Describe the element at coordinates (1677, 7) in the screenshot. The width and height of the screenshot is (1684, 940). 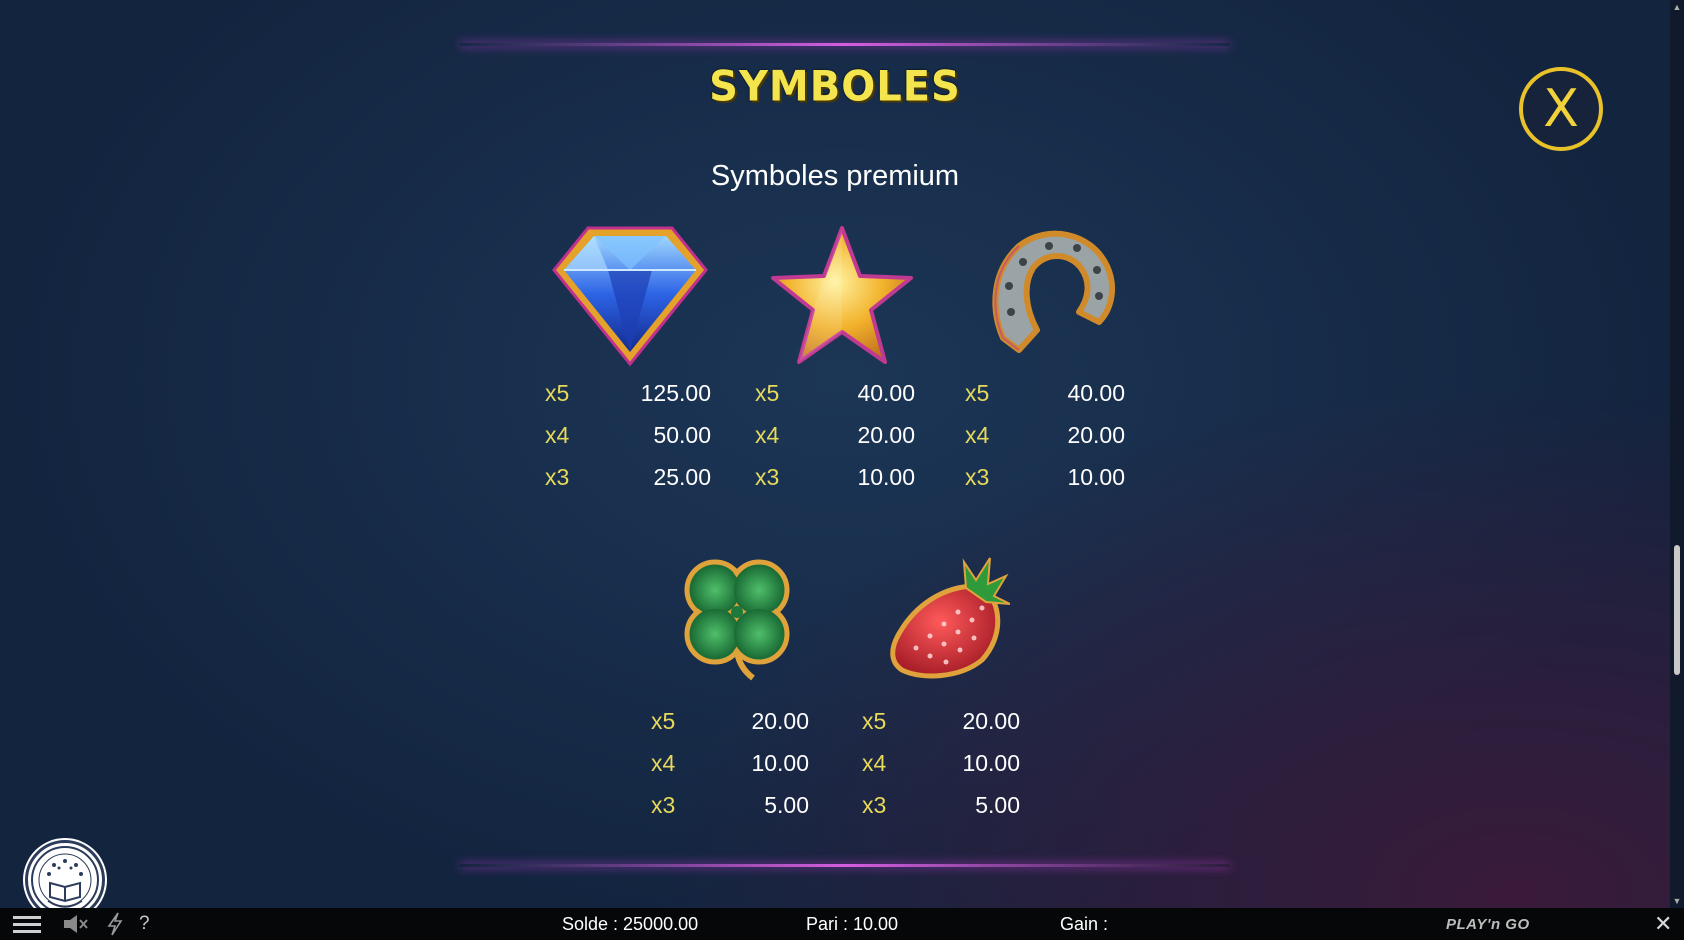
I see `scroll-up-icon: ▲` at that location.